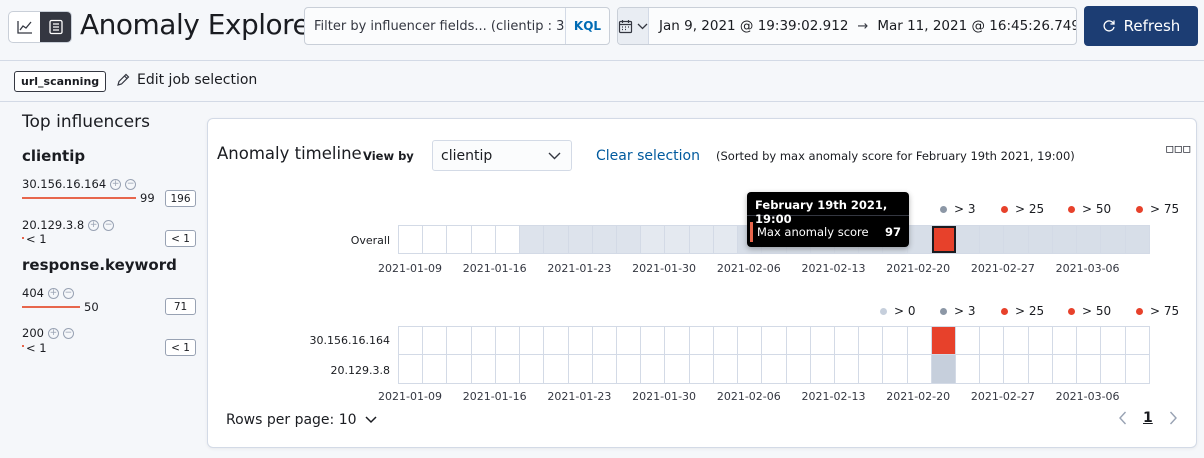 The image size is (1204, 458). Describe the element at coordinates (748, 26) in the screenshot. I see `date-start: Jan 9, 2021 @ 19:39:02.912` at that location.